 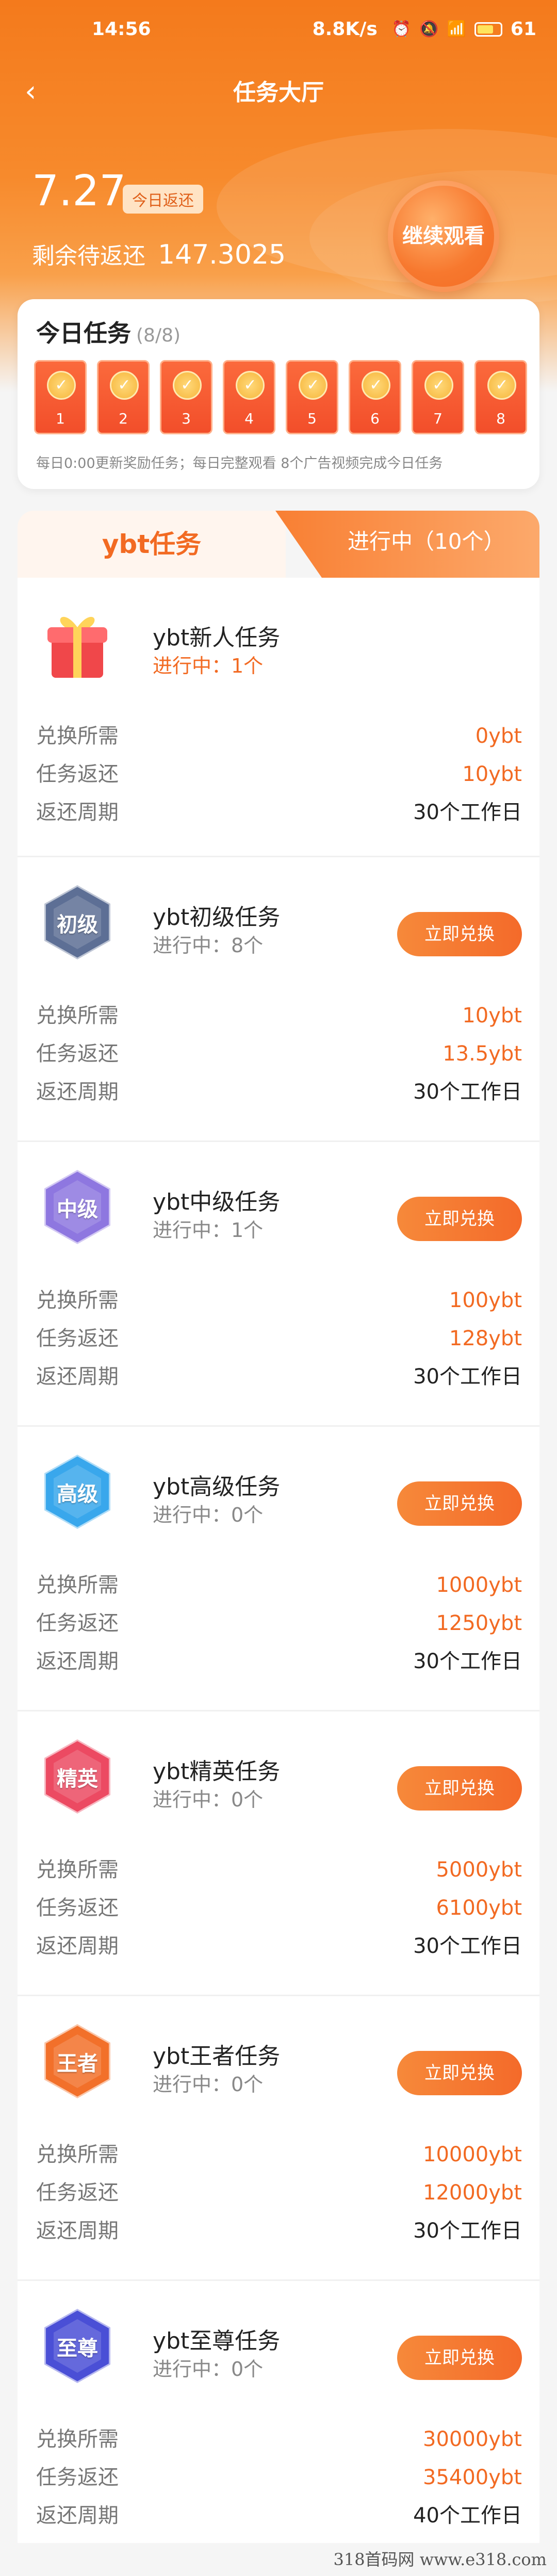 I want to click on detail-value: 10000ybt, so click(x=472, y=2154).